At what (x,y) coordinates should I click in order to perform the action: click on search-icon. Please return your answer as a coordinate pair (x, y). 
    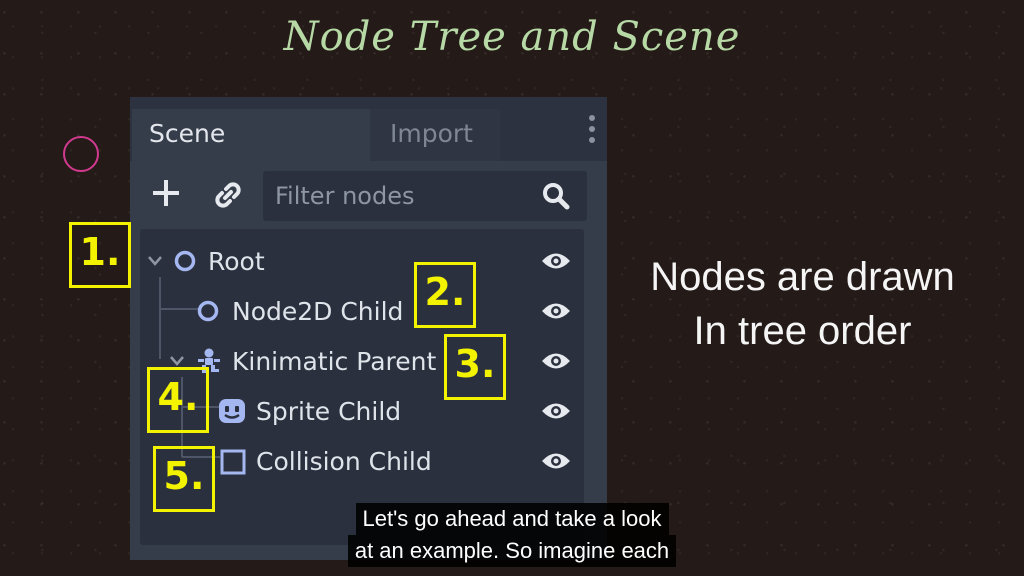
    Looking at the image, I should click on (556, 196).